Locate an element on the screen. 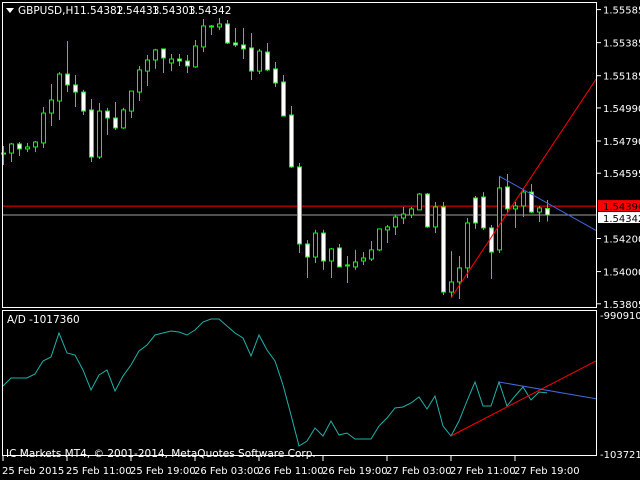 This screenshot has height=480, width=640. symbol-timeframe: GBPUSD,H1 is located at coordinates (49, 11).